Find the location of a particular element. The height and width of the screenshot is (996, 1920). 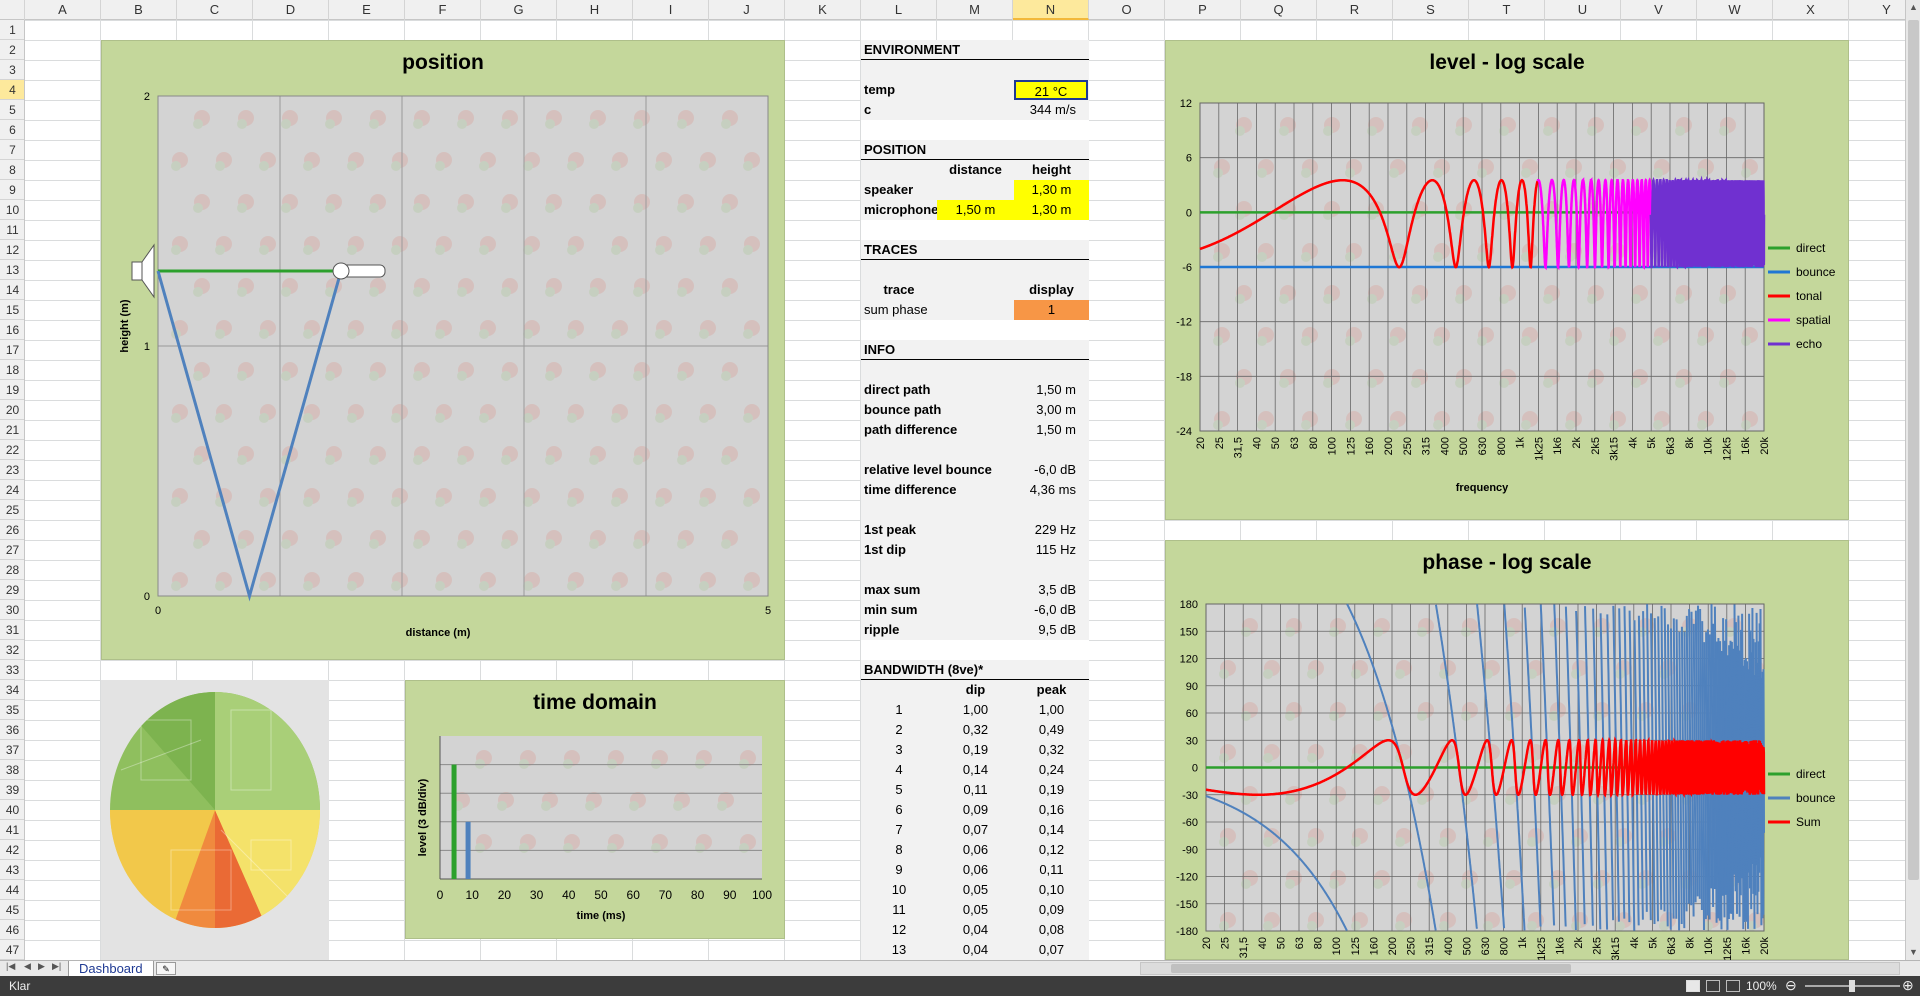

row-header: 29 is located at coordinates (12, 590).